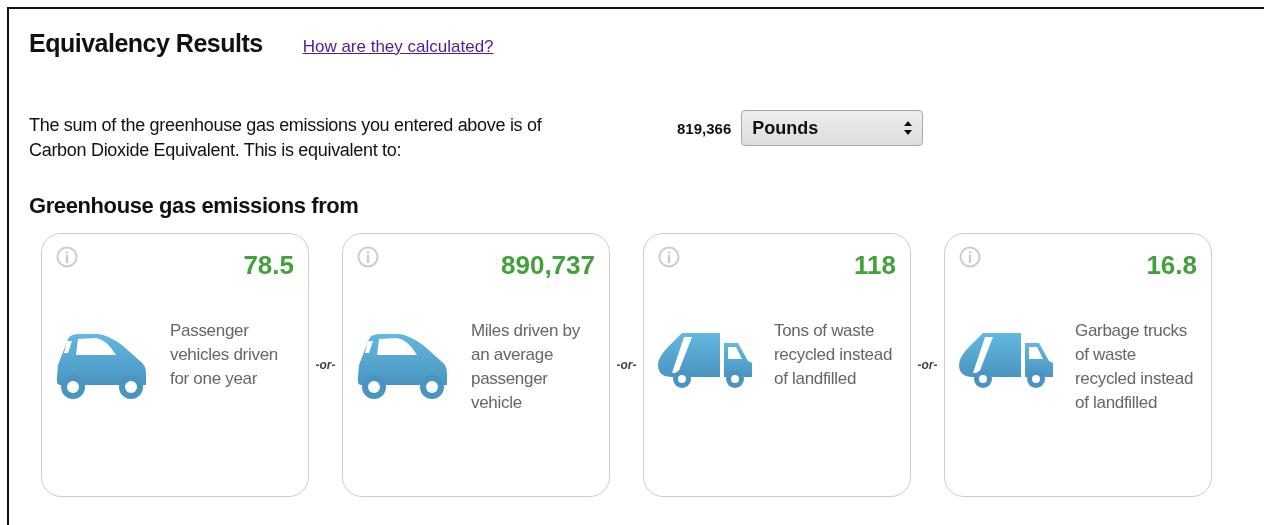 The width and height of the screenshot is (1264, 525). Describe the element at coordinates (832, 128) in the screenshot. I see `unit-dropdown: Pounds` at that location.